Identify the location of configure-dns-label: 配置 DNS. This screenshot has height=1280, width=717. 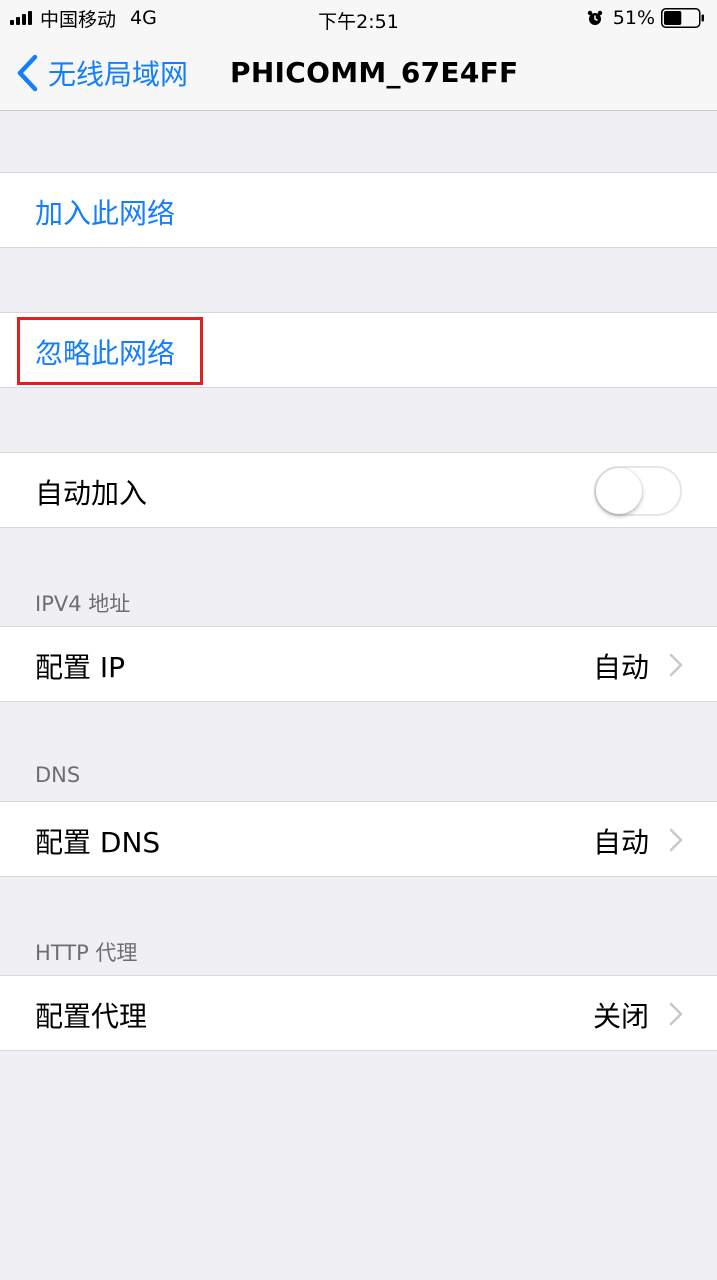
(98, 842).